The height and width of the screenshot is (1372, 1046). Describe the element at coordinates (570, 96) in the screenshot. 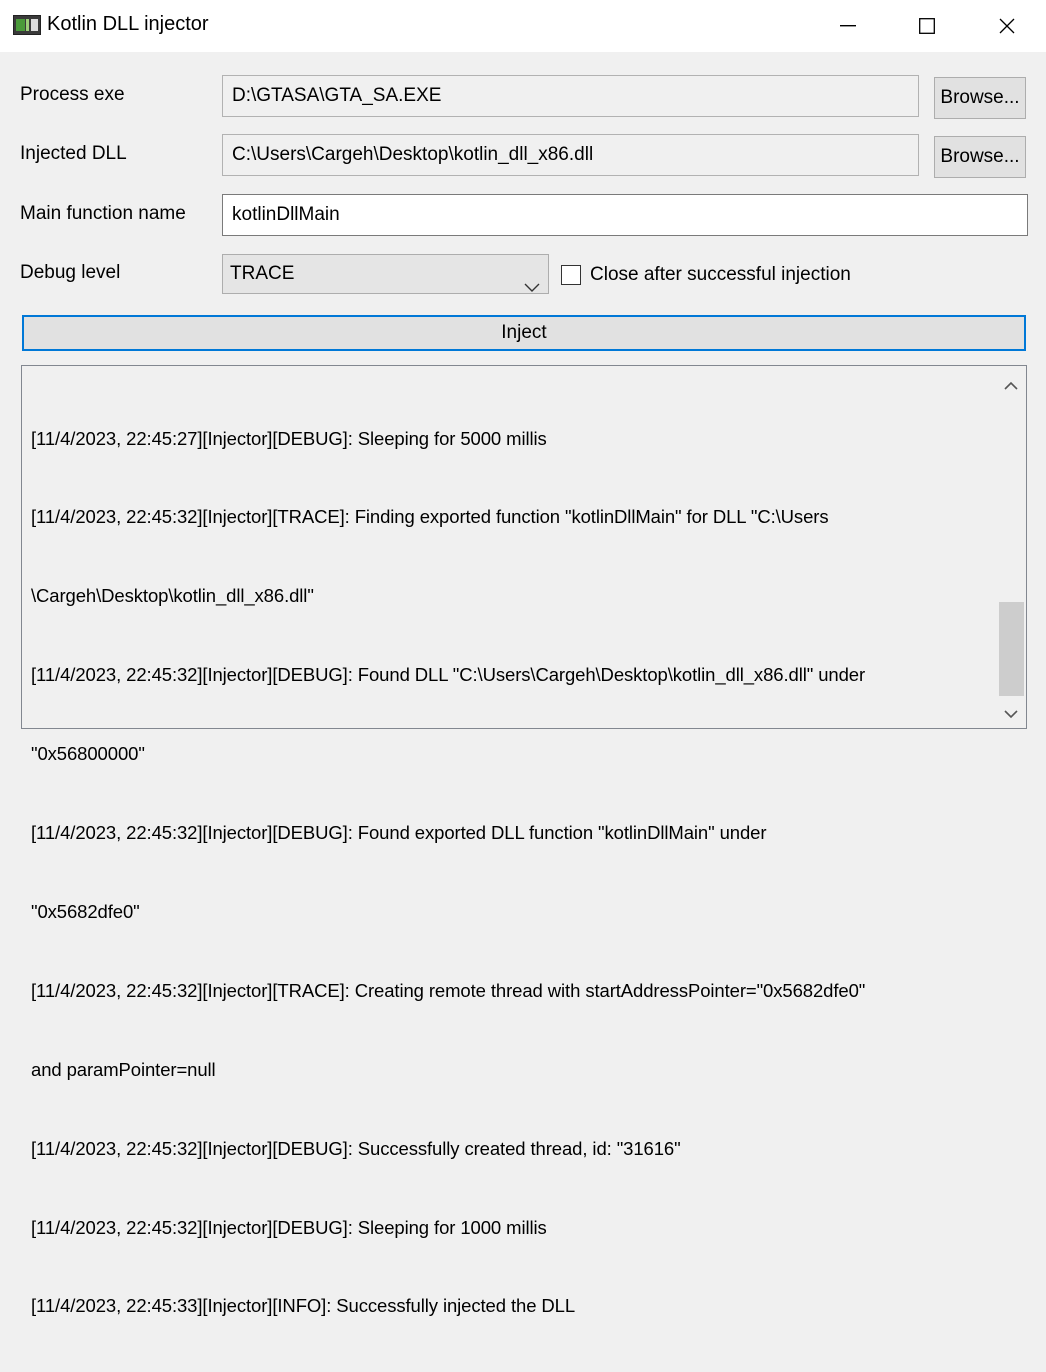

I see `process-exe-field: D:\GTASA\GTA_SA.EXE` at that location.